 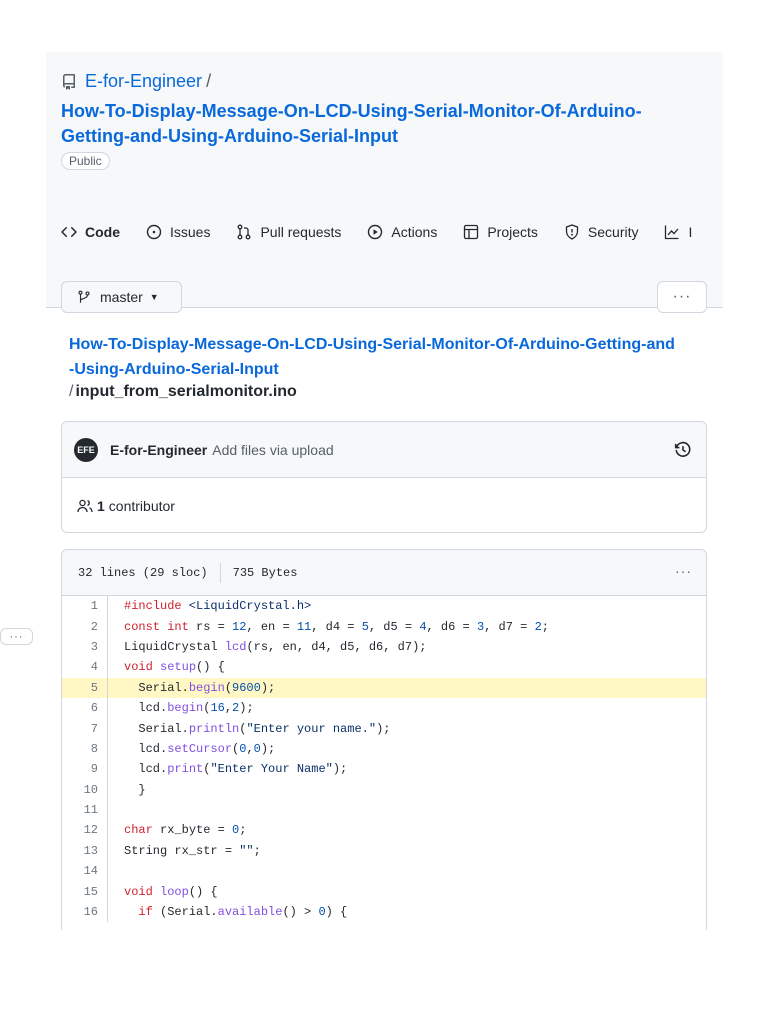 What do you see at coordinates (384, 606) in the screenshot?
I see `code-line: 1 #include <LiquidCrystal.h>` at bounding box center [384, 606].